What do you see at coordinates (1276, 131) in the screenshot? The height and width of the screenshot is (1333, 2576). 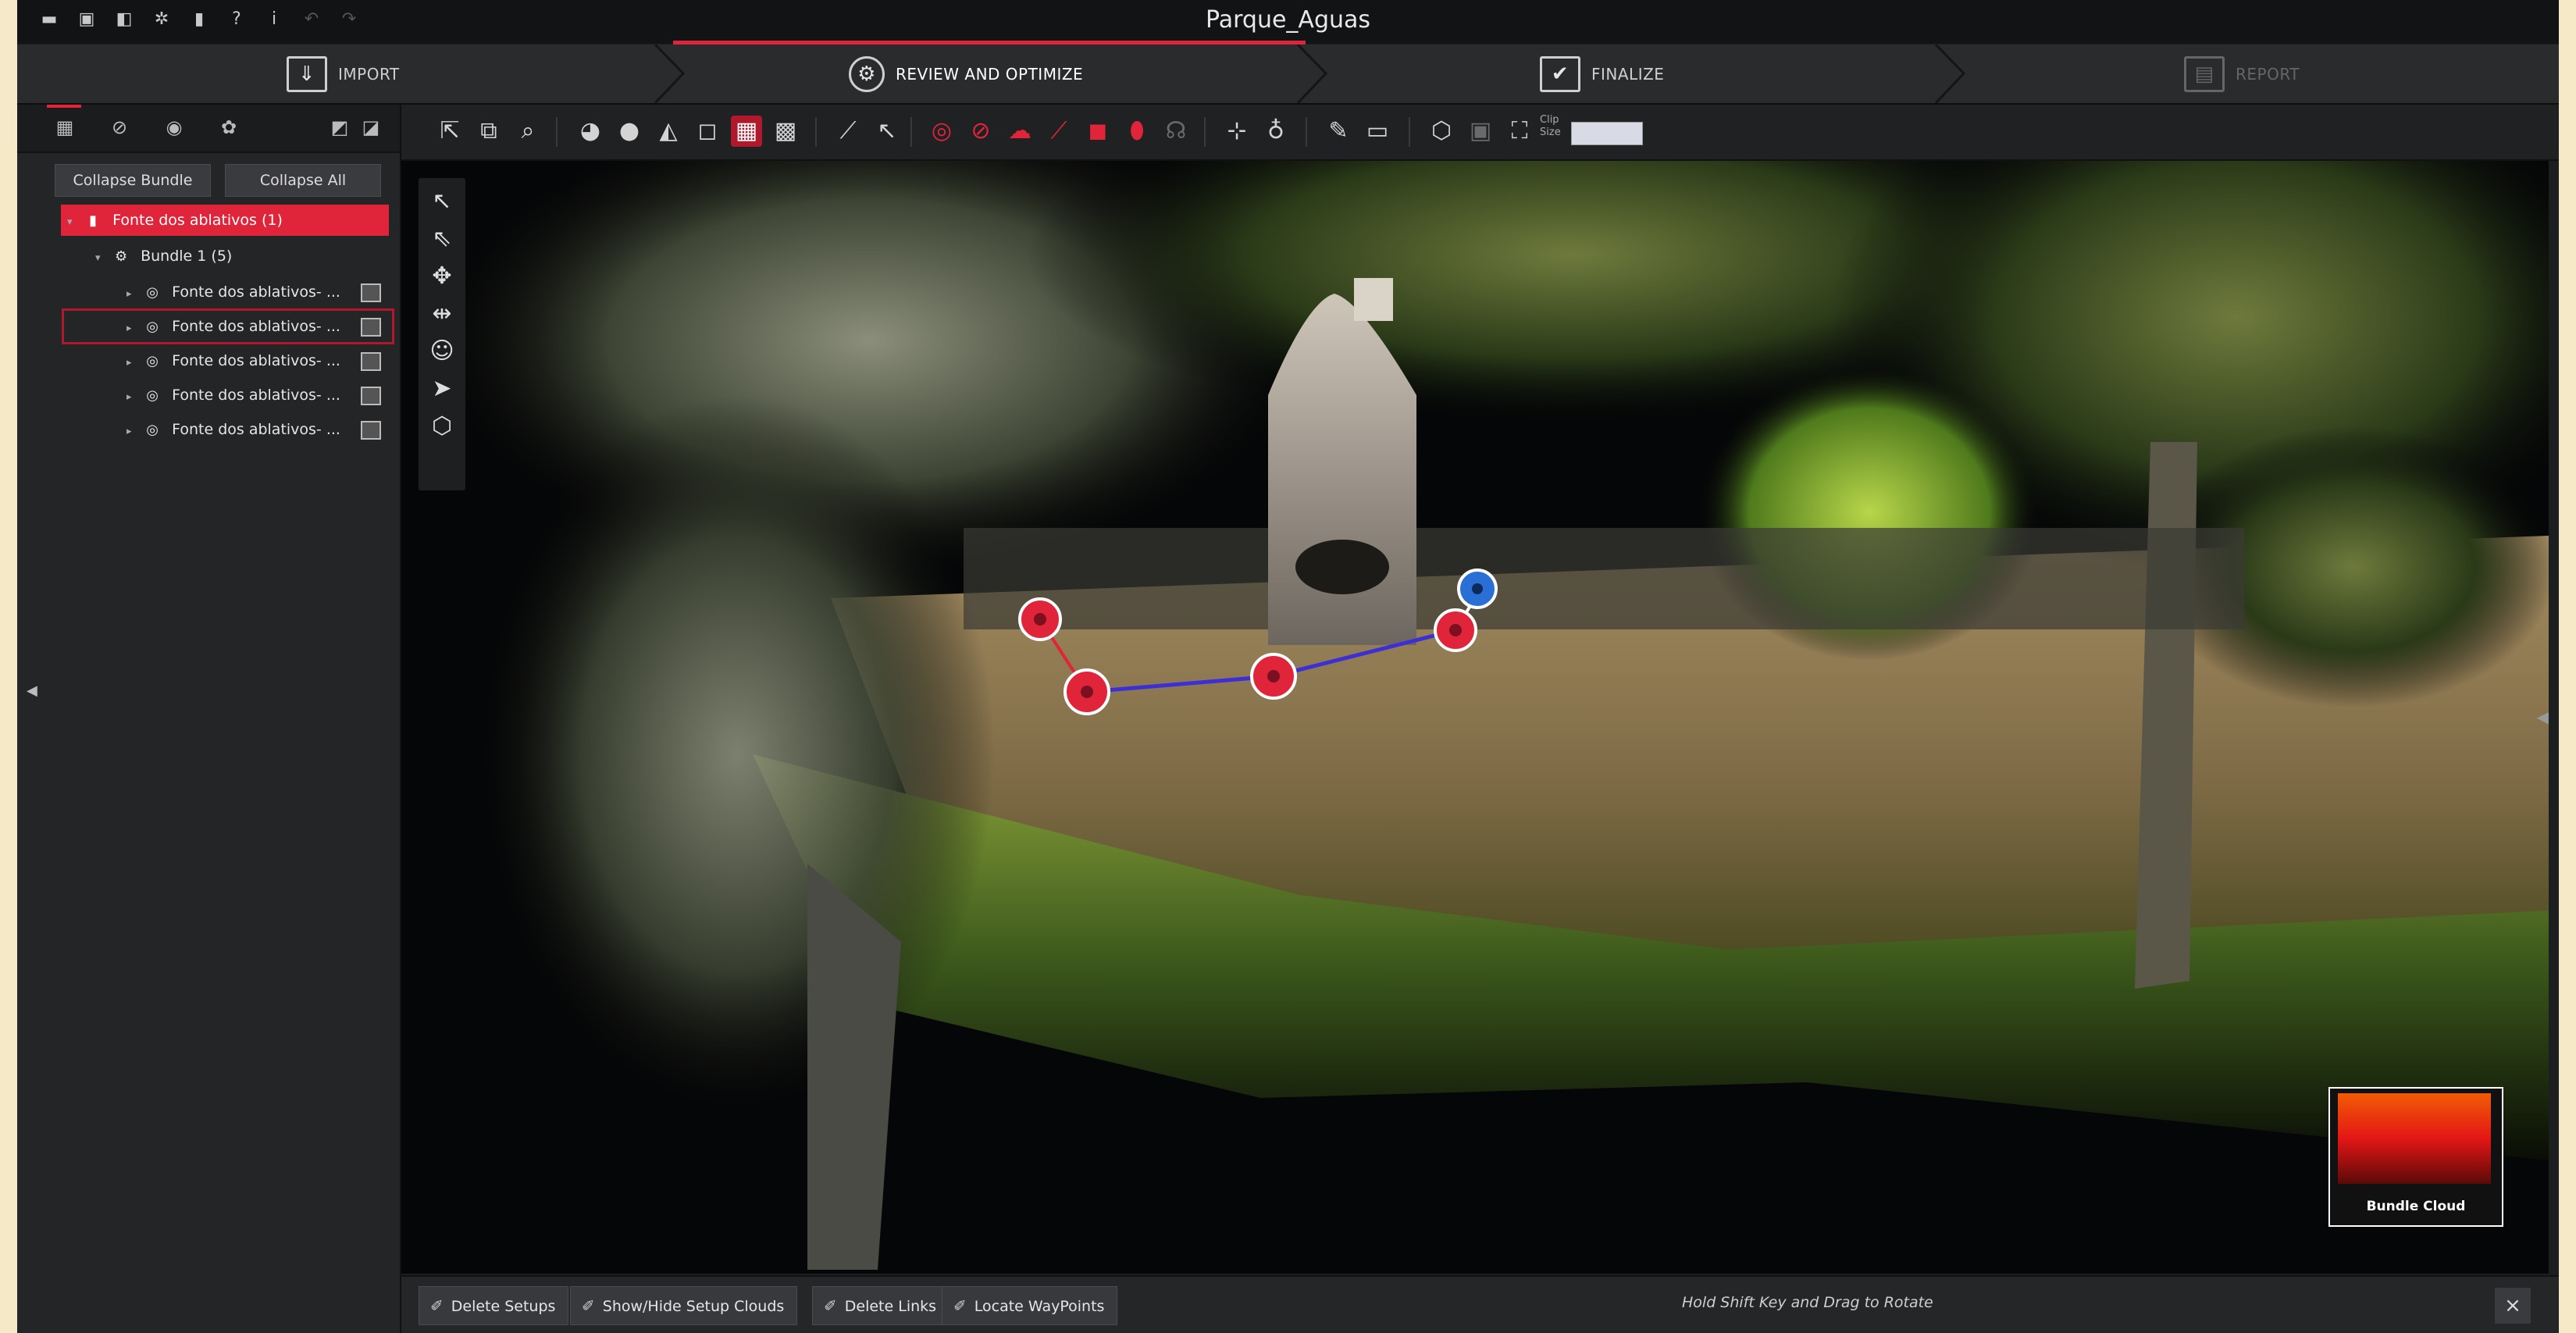 I see `cloud-to-cloud-icon: ♁` at bounding box center [1276, 131].